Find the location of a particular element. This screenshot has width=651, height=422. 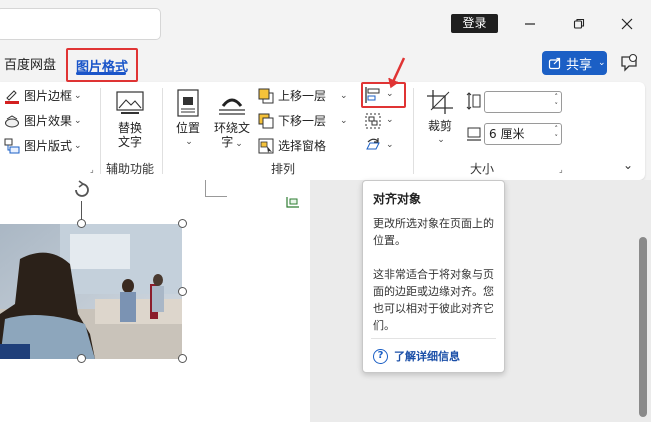

position-icon is located at coordinates (188, 103).